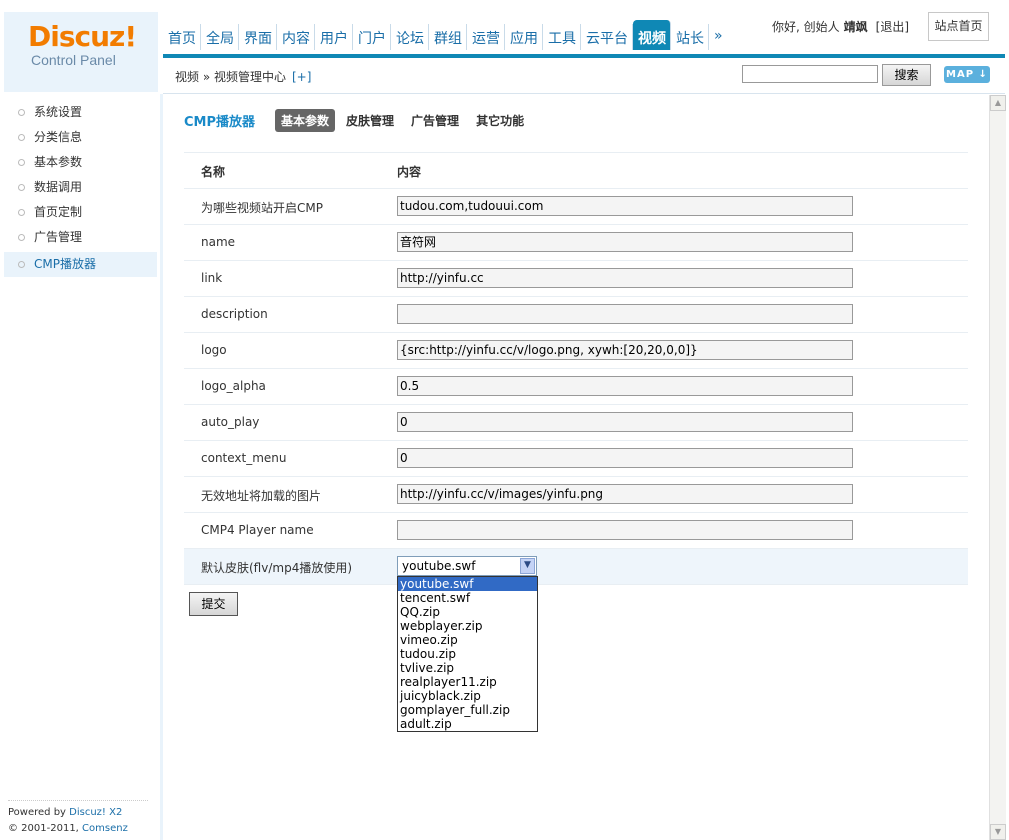 This screenshot has height=840, width=1009. I want to click on sidebar-item-label: CMP播放器, so click(65, 264).